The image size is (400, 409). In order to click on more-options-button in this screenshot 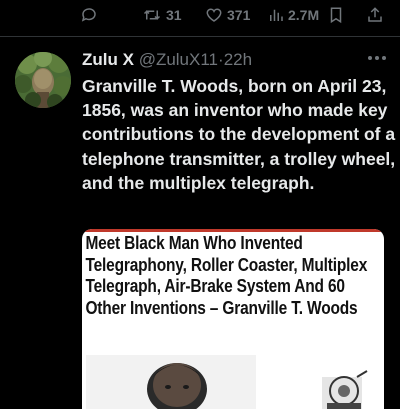, I will do `click(377, 58)`.